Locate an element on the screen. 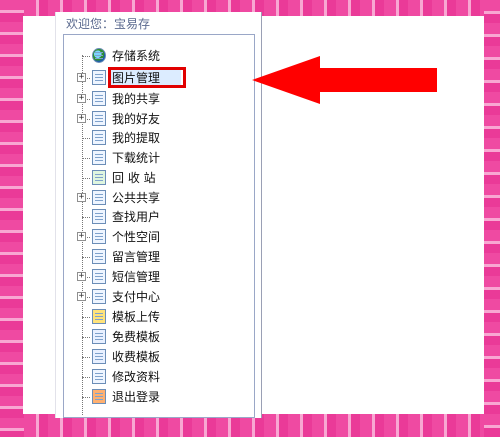 The width and height of the screenshot is (500, 437). sms-icon is located at coordinates (99, 276).